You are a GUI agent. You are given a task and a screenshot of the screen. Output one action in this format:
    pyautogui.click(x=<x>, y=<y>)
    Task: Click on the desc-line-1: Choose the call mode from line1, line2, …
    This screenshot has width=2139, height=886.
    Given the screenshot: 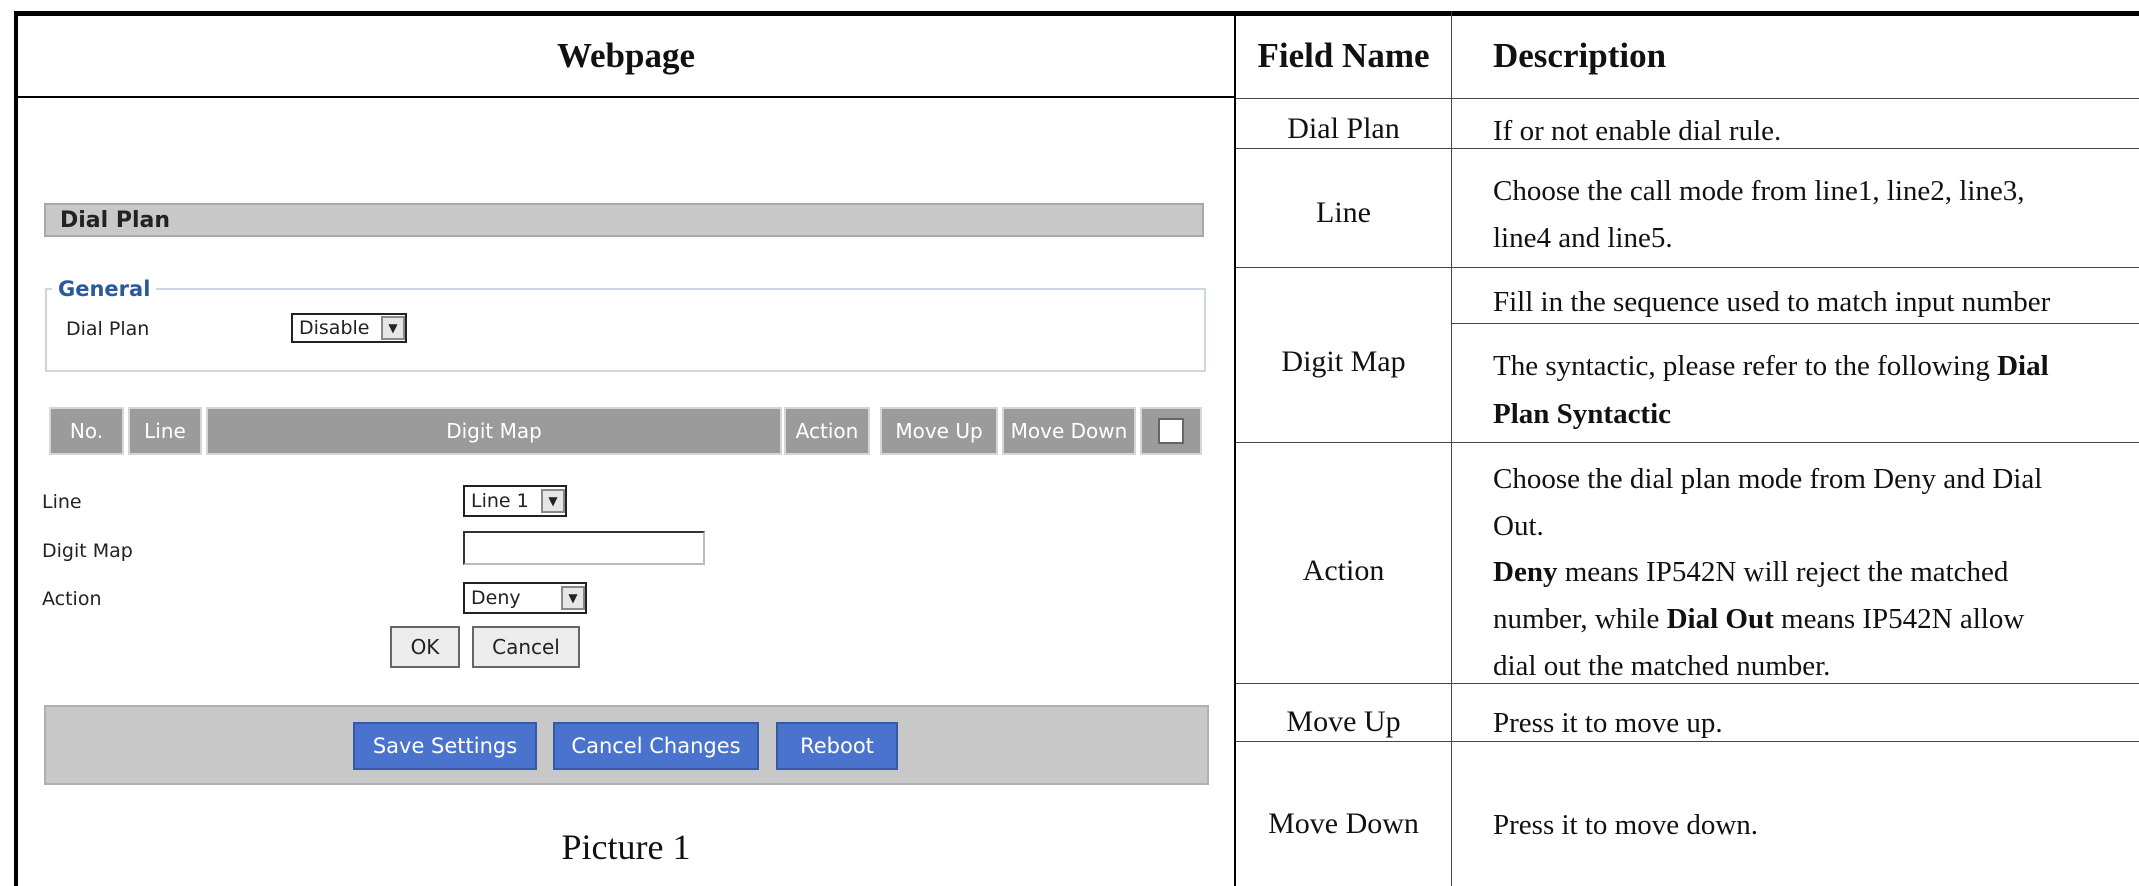 What is the action you would take?
    pyautogui.click(x=1759, y=191)
    